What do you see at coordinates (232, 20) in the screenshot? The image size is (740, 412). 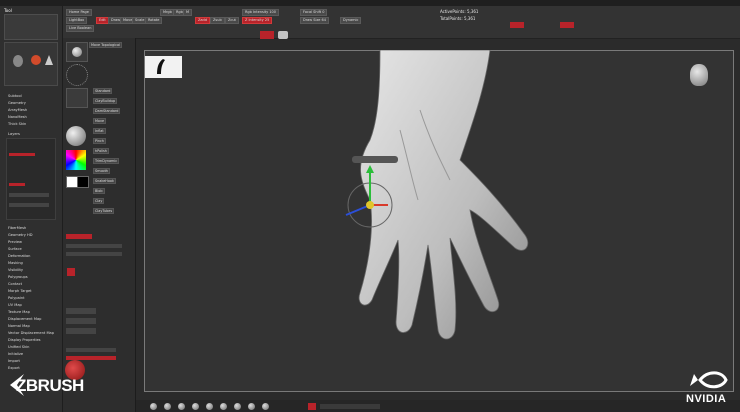 I see `zcut-button: Zcut` at bounding box center [232, 20].